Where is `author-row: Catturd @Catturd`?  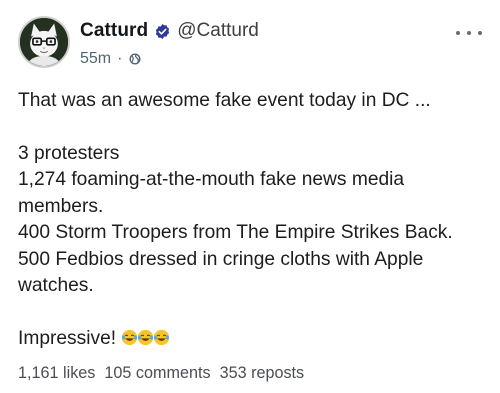 author-row: Catturd @Catturd is located at coordinates (169, 31).